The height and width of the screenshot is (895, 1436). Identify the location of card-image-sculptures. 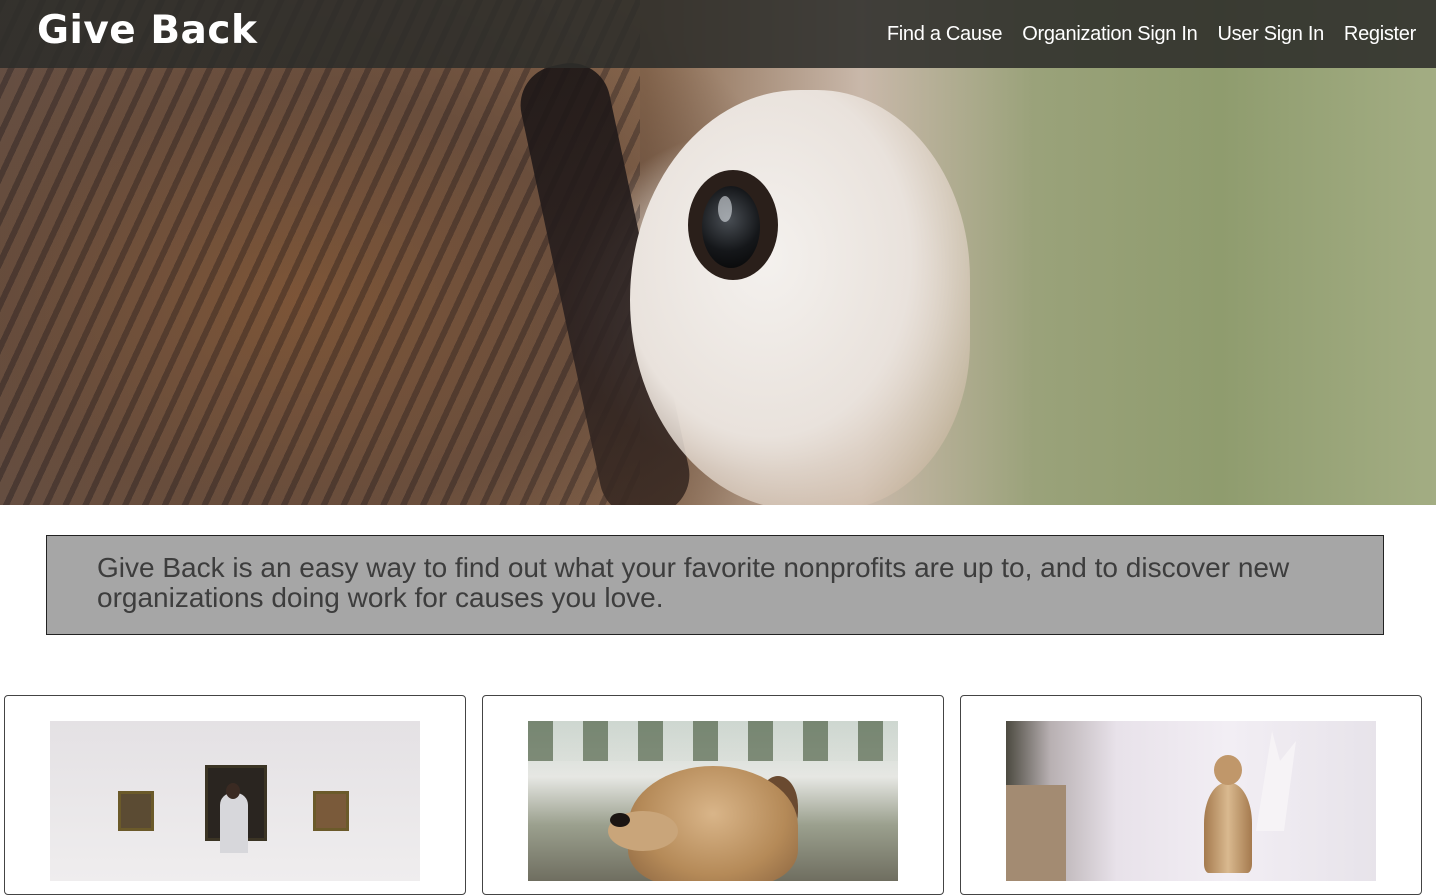
(1191, 801).